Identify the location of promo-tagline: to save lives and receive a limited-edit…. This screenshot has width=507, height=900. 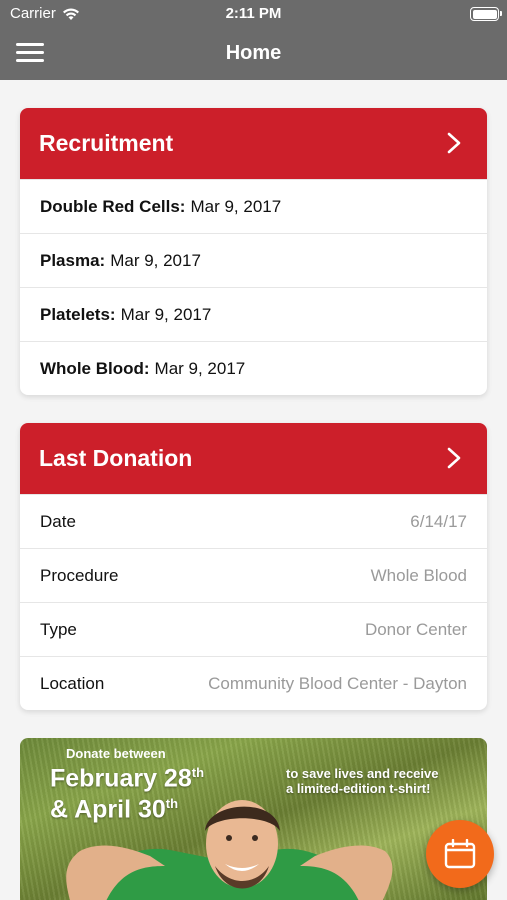
(362, 781).